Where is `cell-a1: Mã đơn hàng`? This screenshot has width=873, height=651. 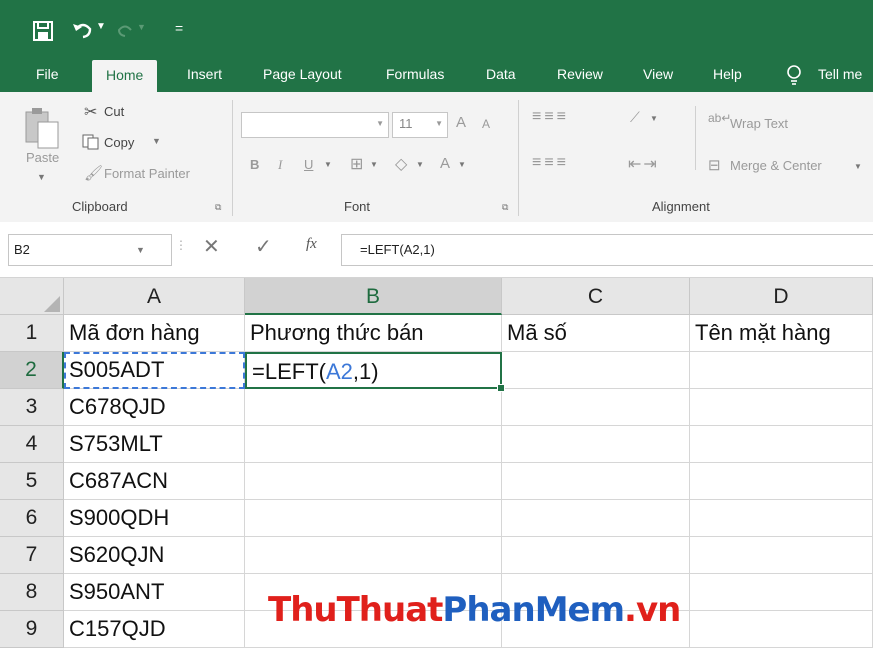 cell-a1: Mã đơn hàng is located at coordinates (154, 333).